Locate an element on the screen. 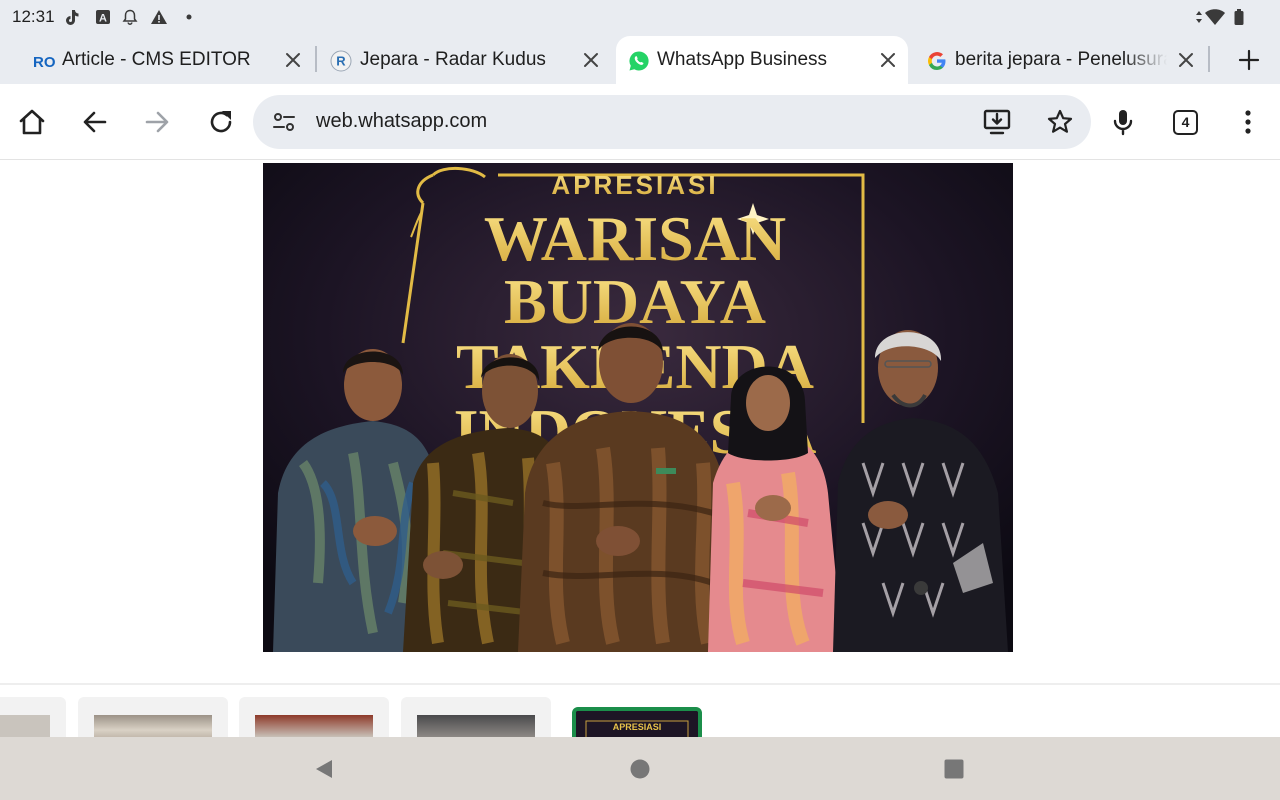  tab-berita-jepara-penelusuran: berita jepara - Penelusuran is located at coordinates (1060, 60).